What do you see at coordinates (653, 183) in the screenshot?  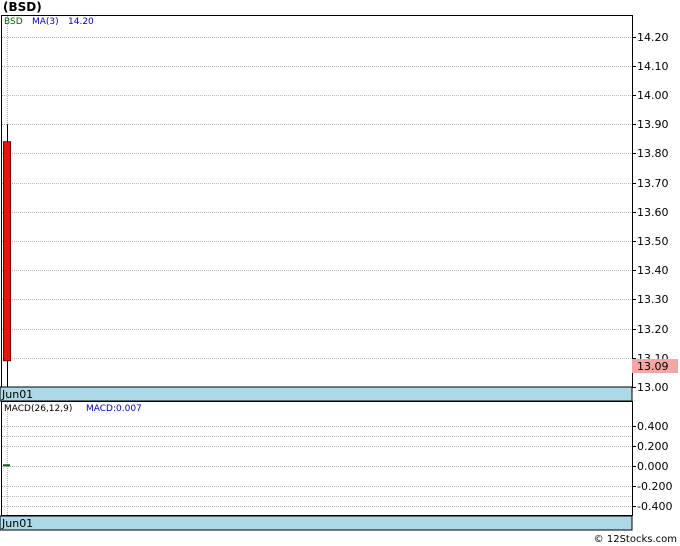 I see `price-tick-label: 13.70` at bounding box center [653, 183].